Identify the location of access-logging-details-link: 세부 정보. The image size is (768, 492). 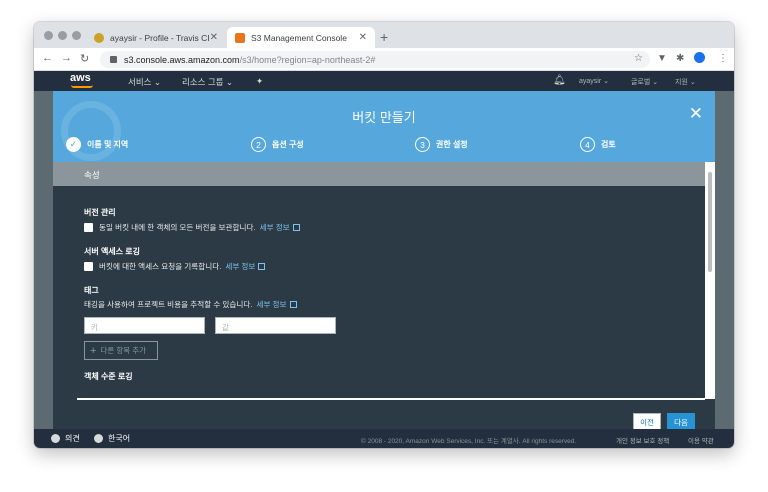
(240, 266).